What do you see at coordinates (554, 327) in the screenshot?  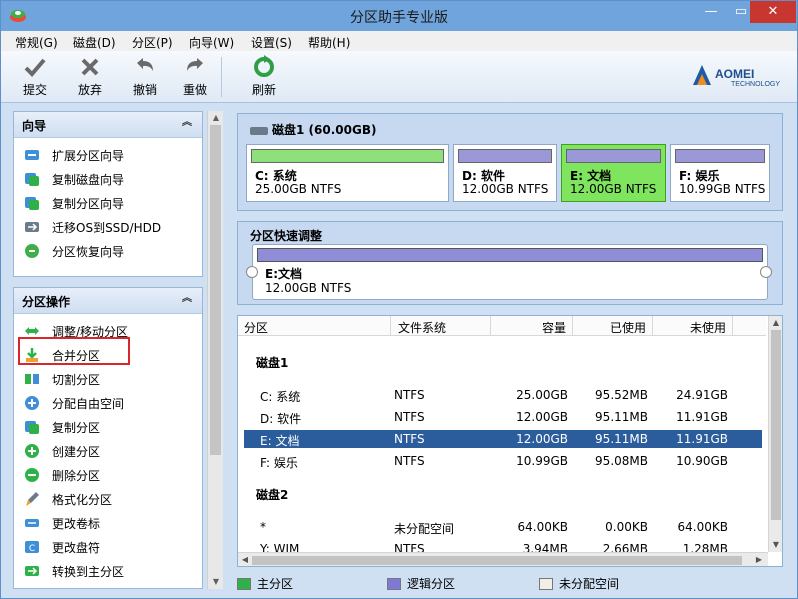 I see `col-capacity: 容量` at bounding box center [554, 327].